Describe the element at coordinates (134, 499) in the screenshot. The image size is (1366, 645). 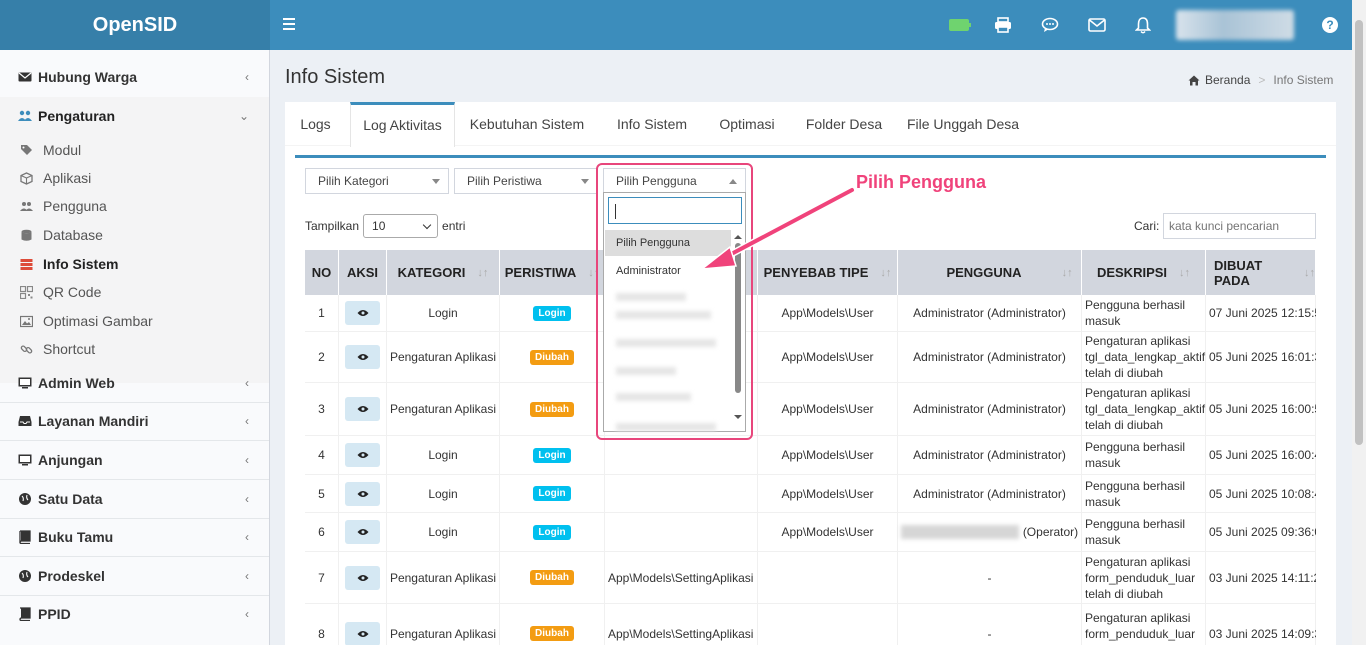
I see `sidebar-item-satu-data: Satu Data ‹` at that location.